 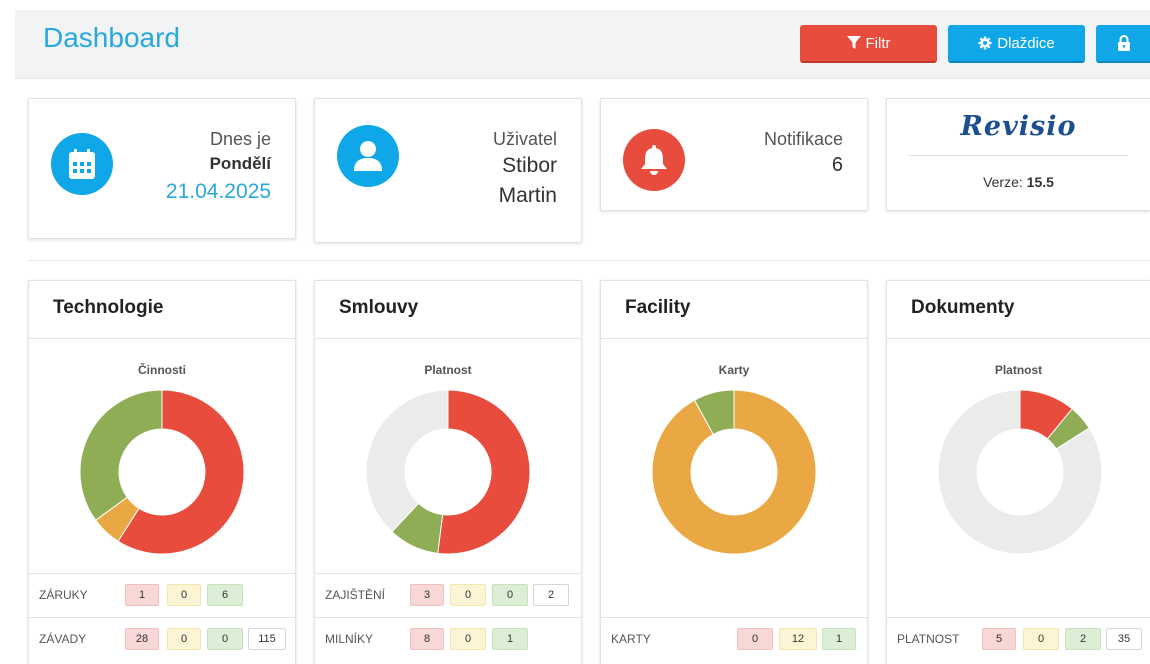 What do you see at coordinates (1018, 126) in the screenshot?
I see `revisio-logo: Revisio` at bounding box center [1018, 126].